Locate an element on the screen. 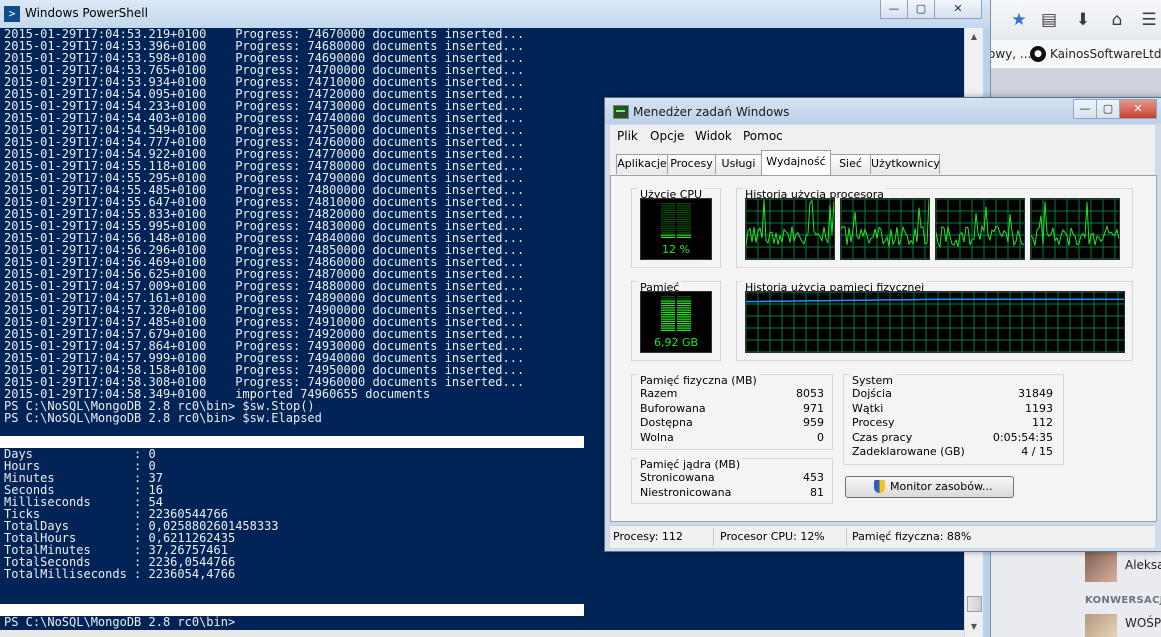 The height and width of the screenshot is (637, 1161). row-value: 31849 is located at coordinates (1035, 393).